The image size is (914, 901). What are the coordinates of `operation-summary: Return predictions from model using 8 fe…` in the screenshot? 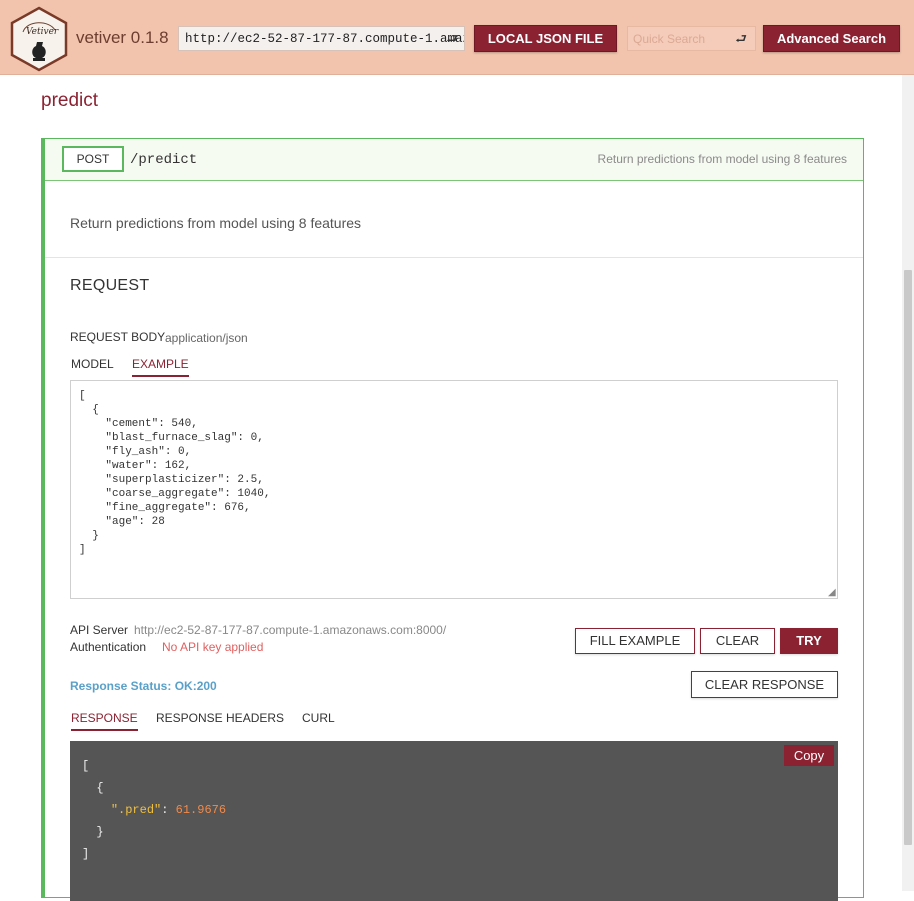 It's located at (722, 159).